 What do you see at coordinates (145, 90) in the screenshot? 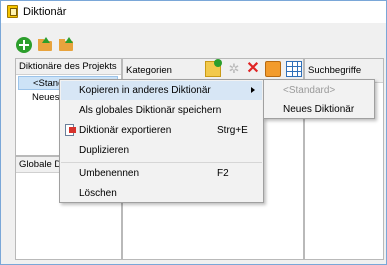
I see `menu-item-label: Kopieren in anderes Diktionär` at bounding box center [145, 90].